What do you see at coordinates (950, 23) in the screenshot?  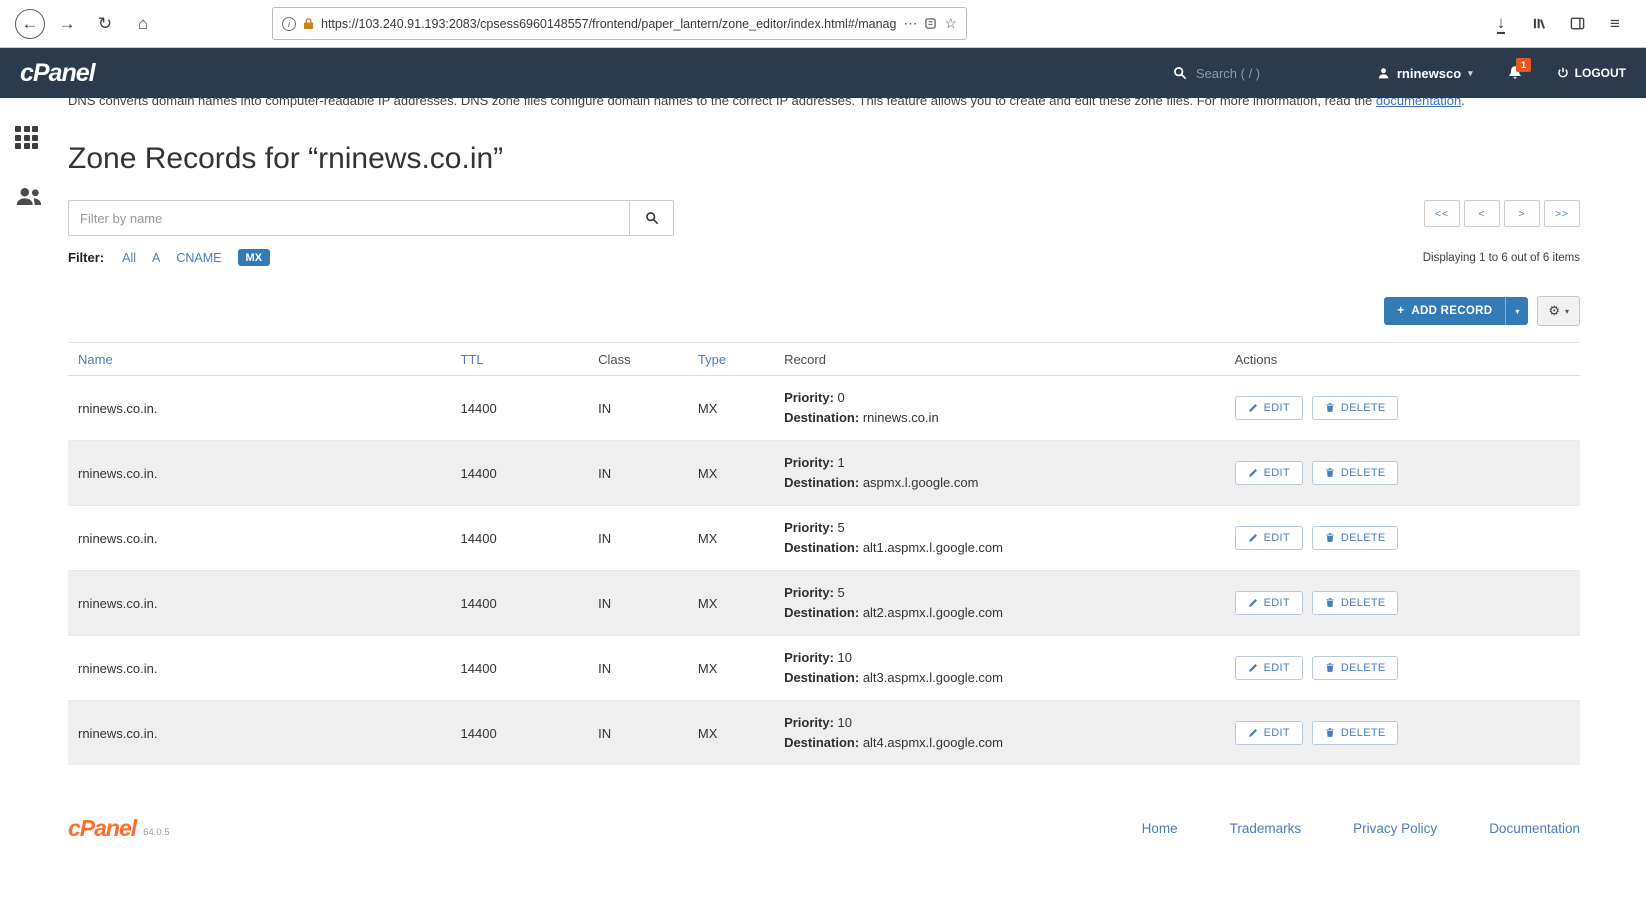 I see `bookmark-star-icon: ☆` at bounding box center [950, 23].